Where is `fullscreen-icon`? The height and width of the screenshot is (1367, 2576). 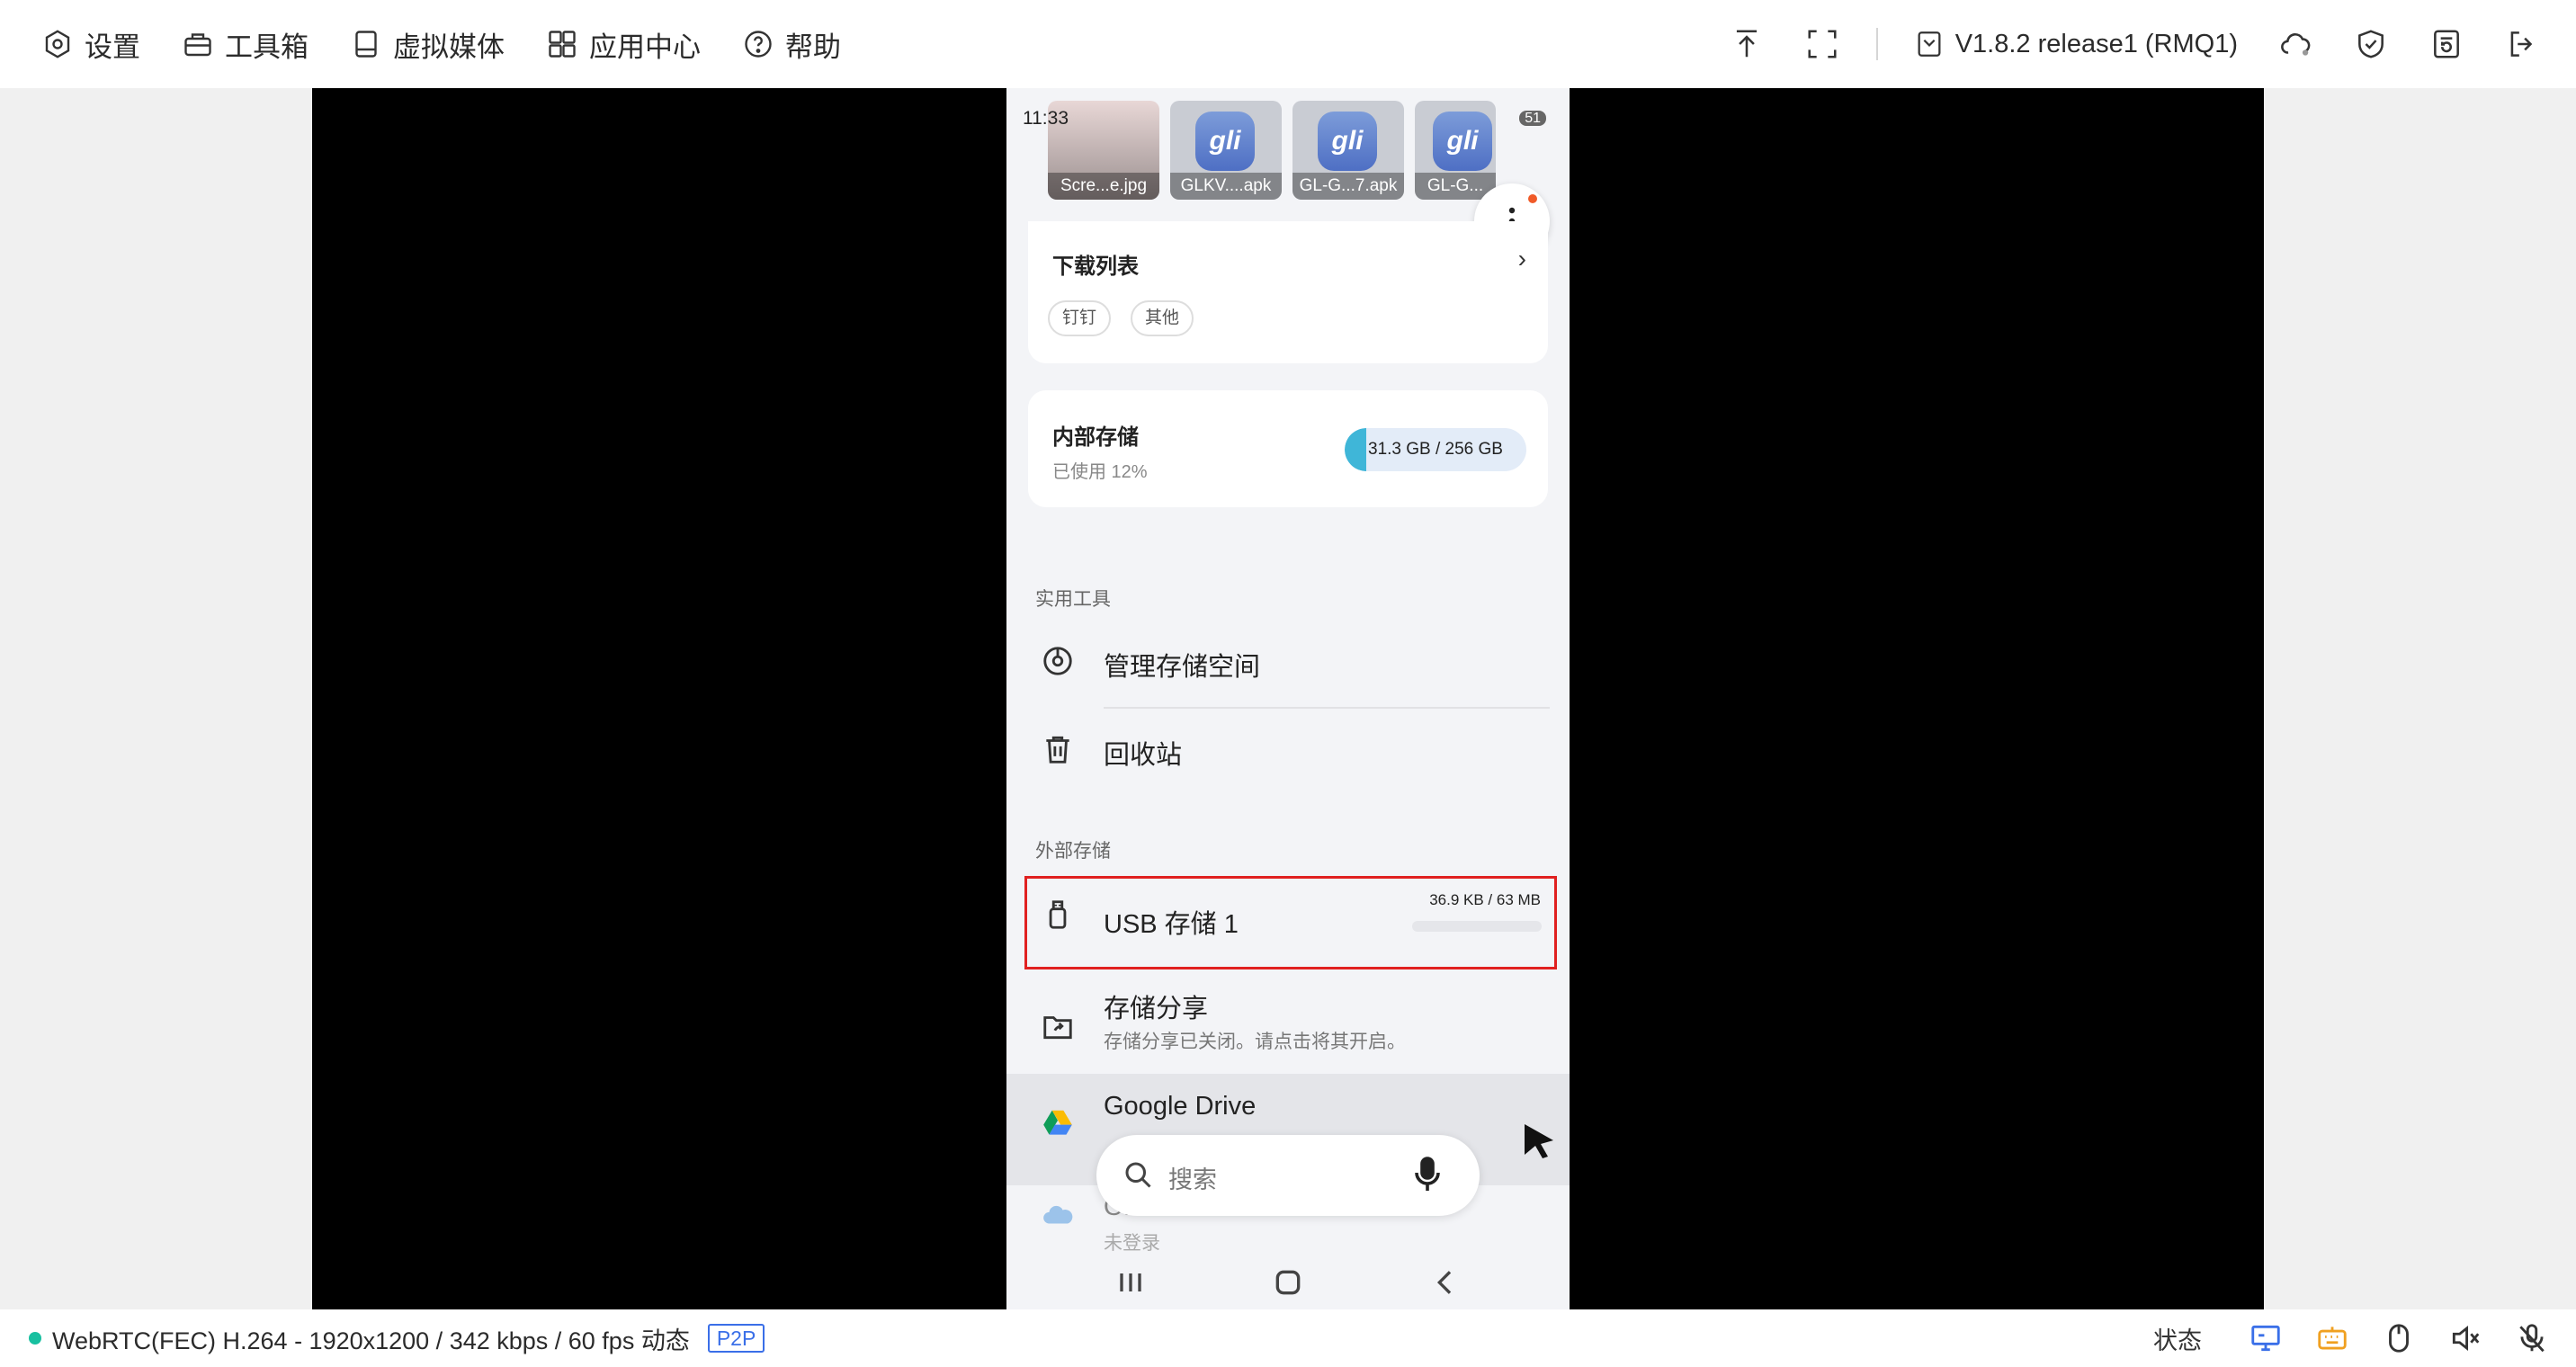
fullscreen-icon is located at coordinates (1822, 44).